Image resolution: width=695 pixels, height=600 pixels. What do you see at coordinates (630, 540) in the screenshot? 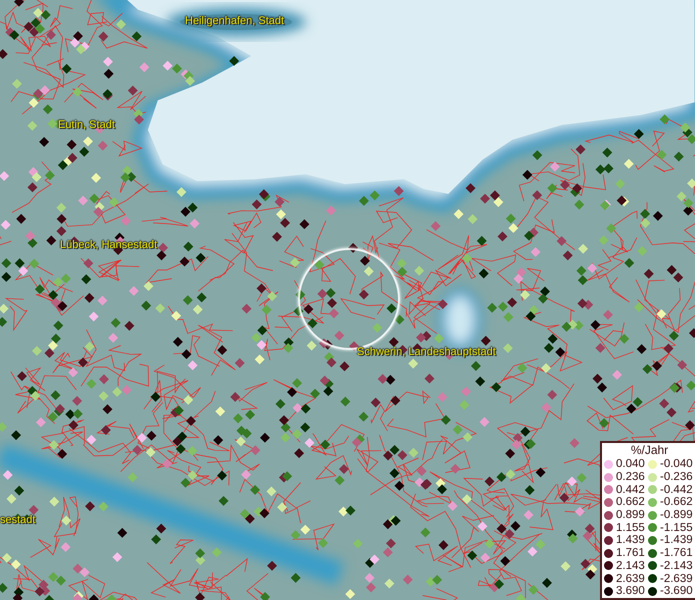
I see `legend-label: 1.439` at bounding box center [630, 540].